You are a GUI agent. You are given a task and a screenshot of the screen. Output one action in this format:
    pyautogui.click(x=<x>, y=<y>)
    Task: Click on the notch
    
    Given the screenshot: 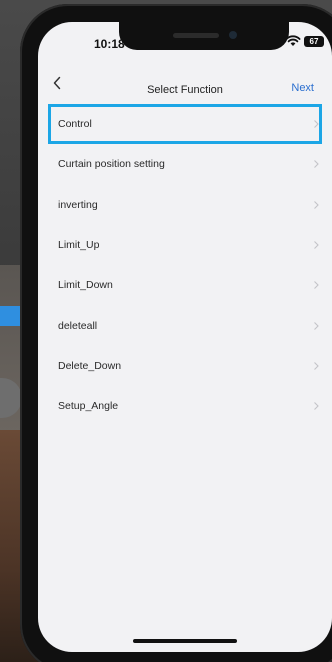 What is the action you would take?
    pyautogui.click(x=204, y=36)
    